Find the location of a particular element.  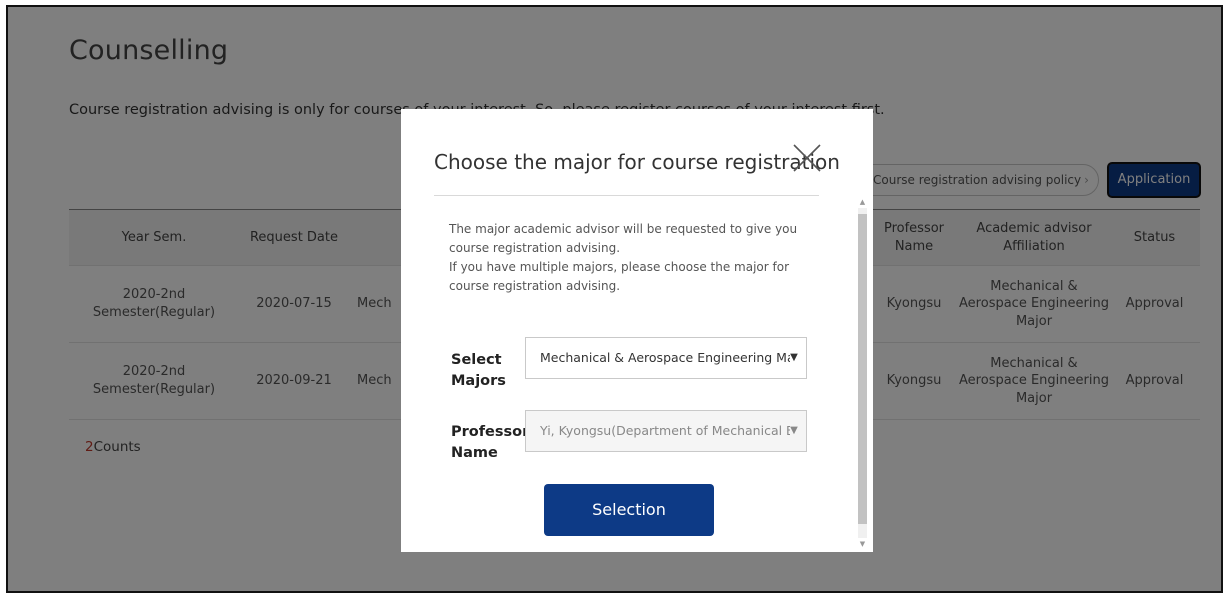

dialog-title: Choose the major for course registration is located at coordinates (637, 162).